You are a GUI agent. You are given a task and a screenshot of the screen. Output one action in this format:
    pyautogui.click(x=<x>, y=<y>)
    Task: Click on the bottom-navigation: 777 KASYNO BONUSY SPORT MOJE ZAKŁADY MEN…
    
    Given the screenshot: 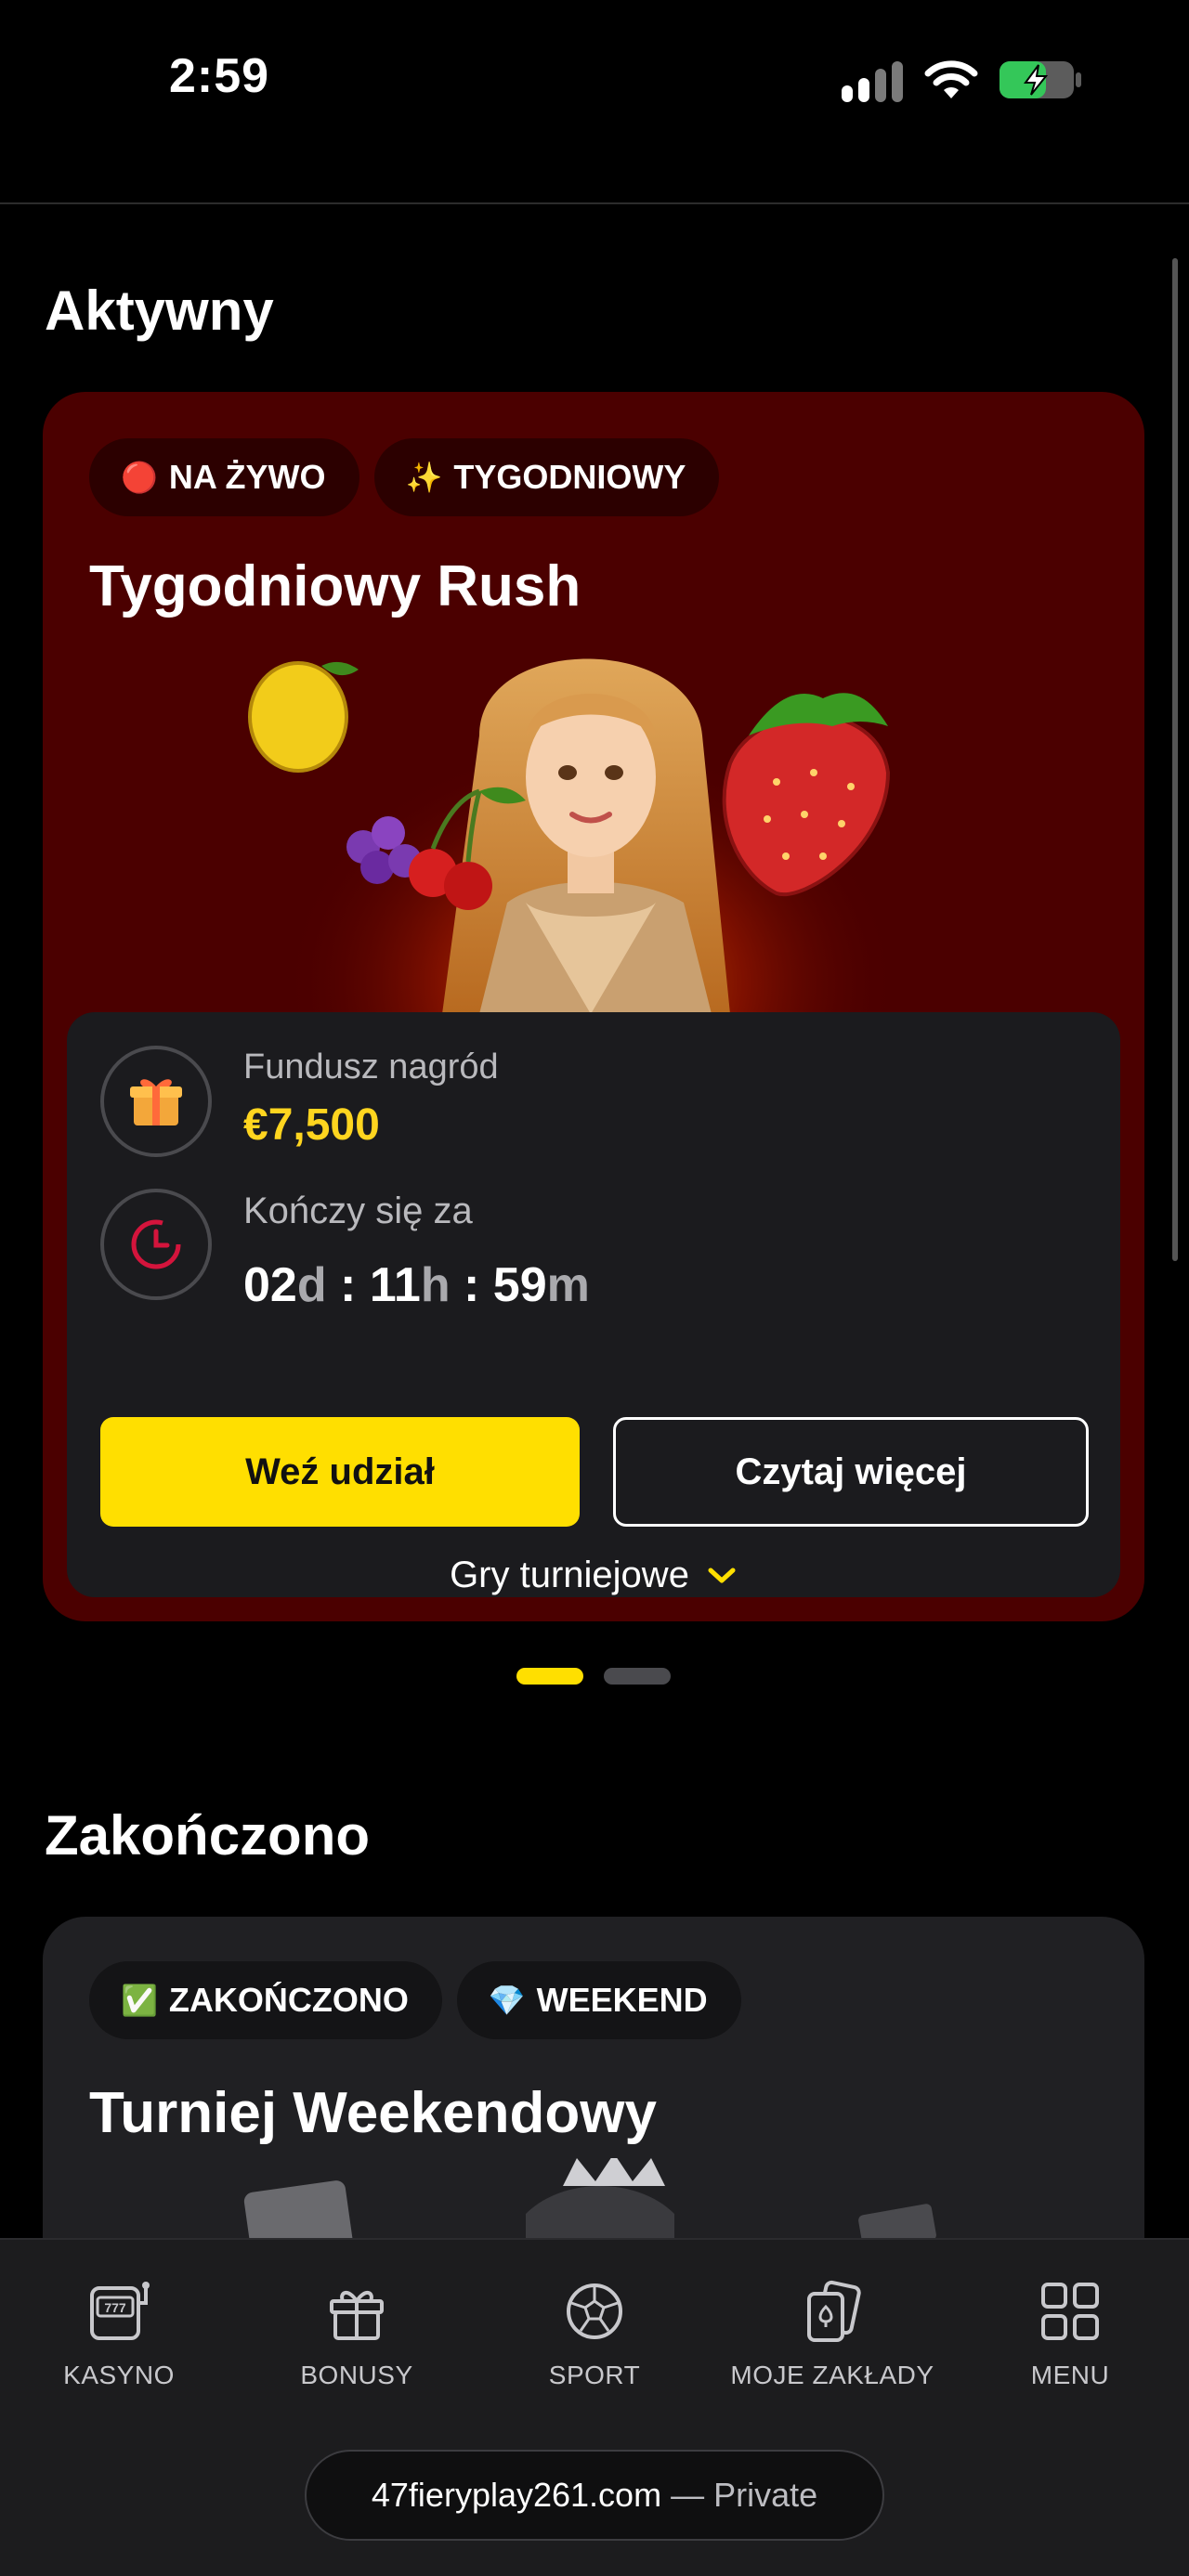 What is the action you would take?
    pyautogui.click(x=594, y=2407)
    